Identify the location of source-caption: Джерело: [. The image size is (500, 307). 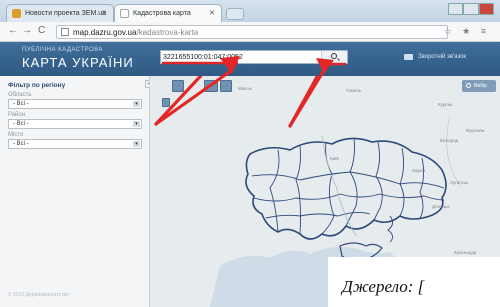
(383, 286).